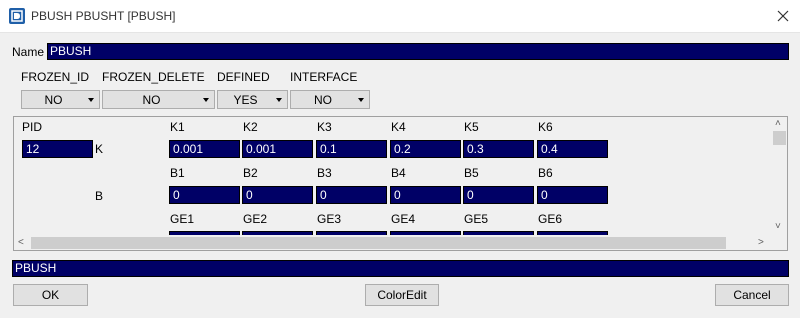  Describe the element at coordinates (545, 127) in the screenshot. I see `header-k6: K6` at that location.